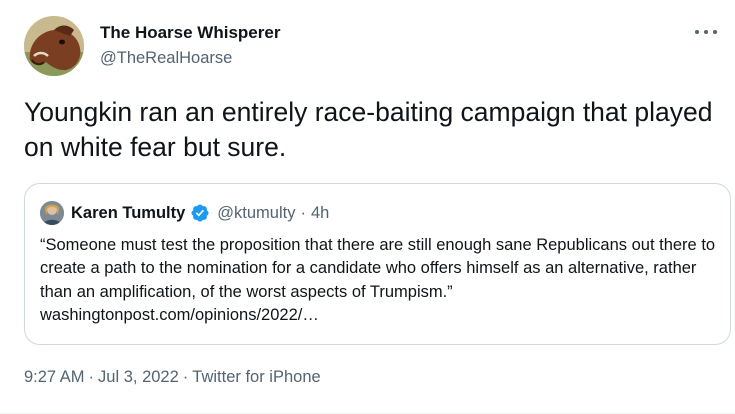  What do you see at coordinates (320, 213) in the screenshot?
I see `quoted-timestamp: 4h` at bounding box center [320, 213].